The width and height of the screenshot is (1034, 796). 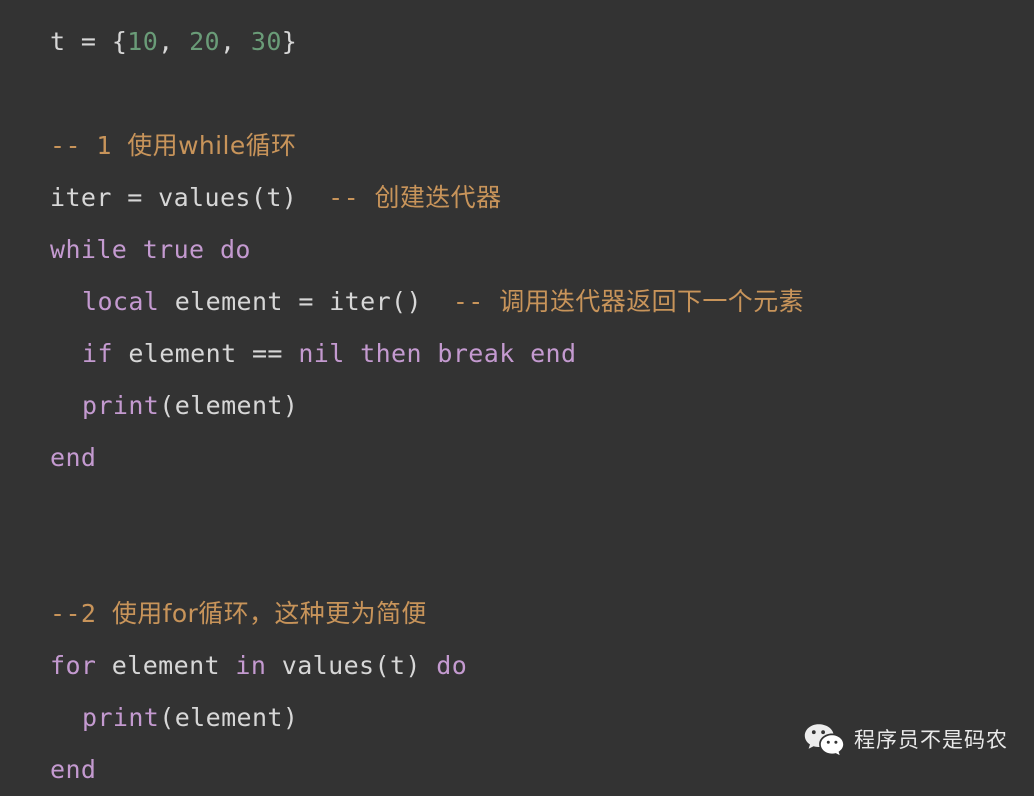 I want to click on code-token-keyword: while true do, so click(x=150, y=249).